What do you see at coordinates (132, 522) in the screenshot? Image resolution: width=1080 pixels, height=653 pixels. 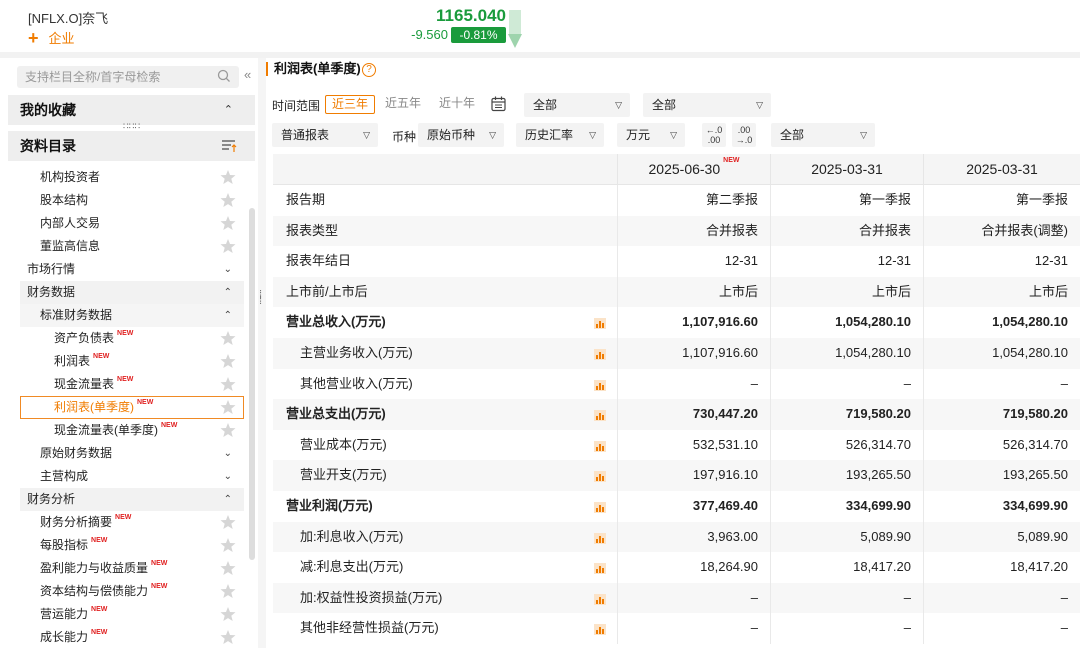 I see `sidebar-item: 财务分析摘要 NEW` at bounding box center [132, 522].